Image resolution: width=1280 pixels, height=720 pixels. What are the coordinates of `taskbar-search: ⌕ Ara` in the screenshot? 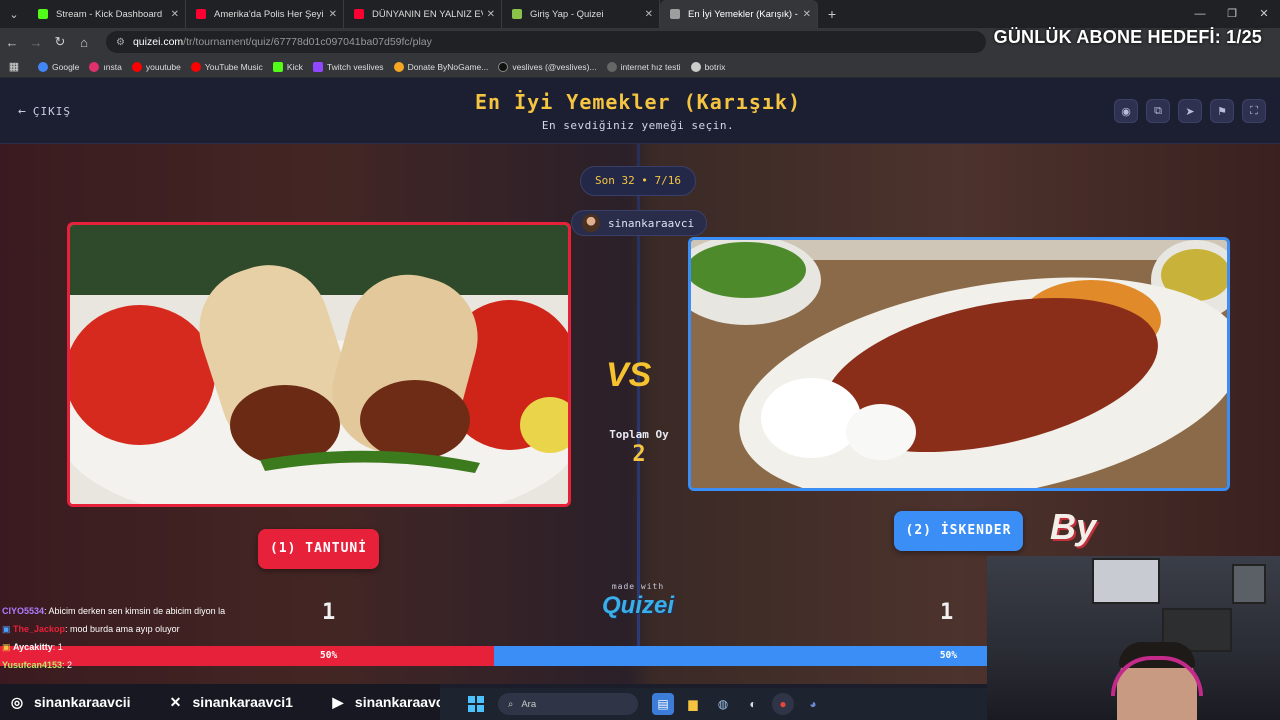 It's located at (568, 704).